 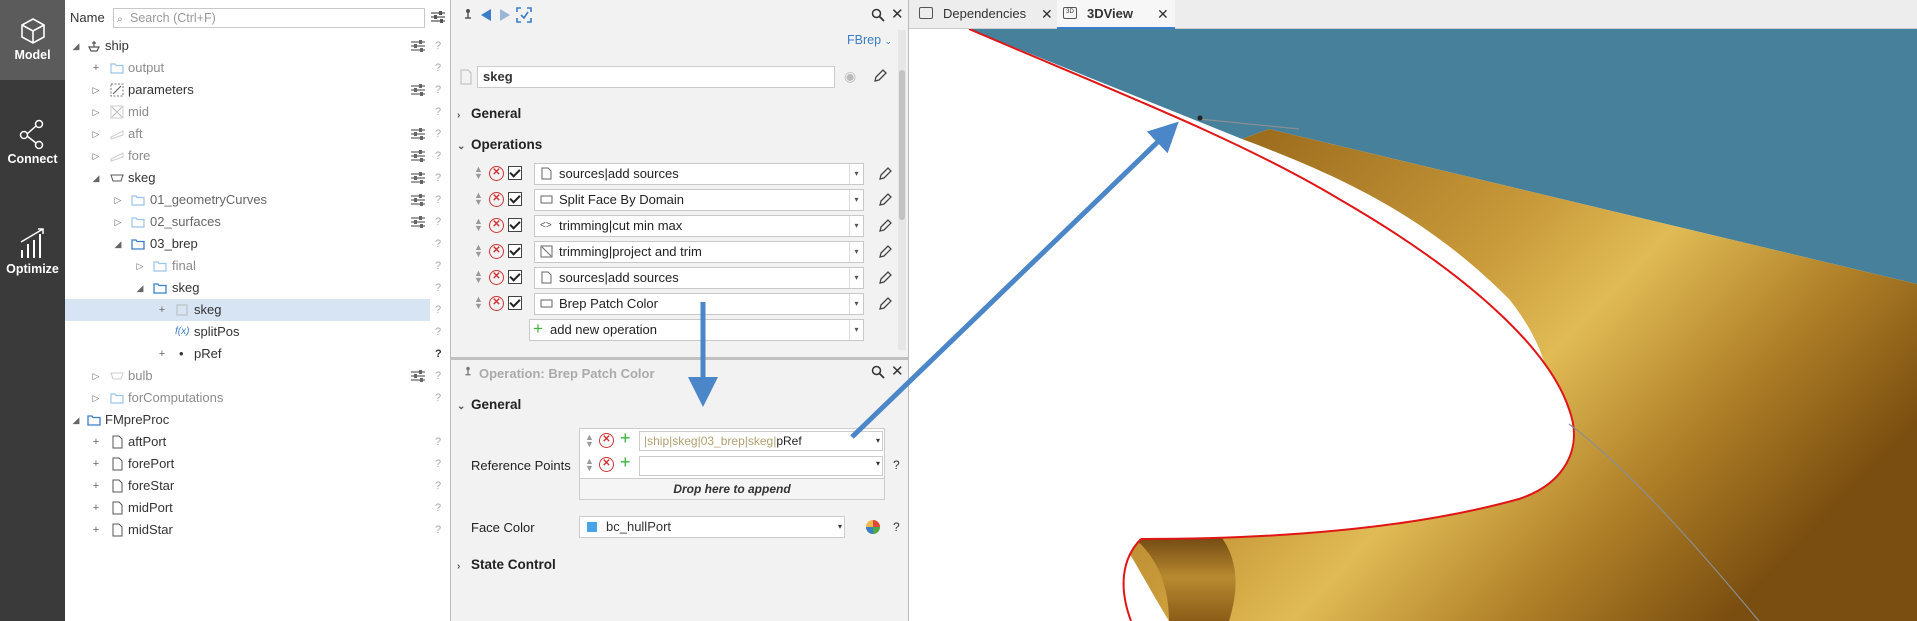 I want to click on operation-row: ▲ ▼ ✕ Split Face By Domain ▾, so click(x=672, y=200).